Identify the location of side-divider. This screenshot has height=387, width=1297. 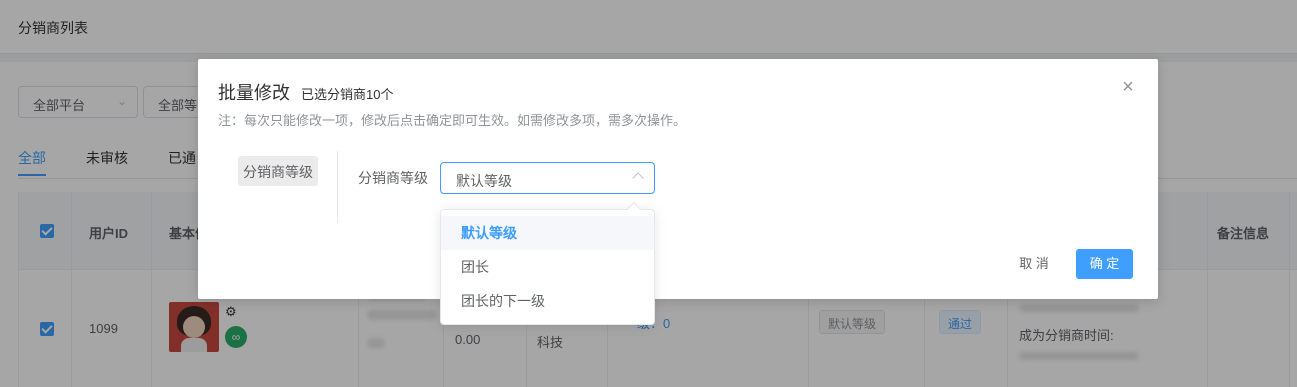
(337, 187).